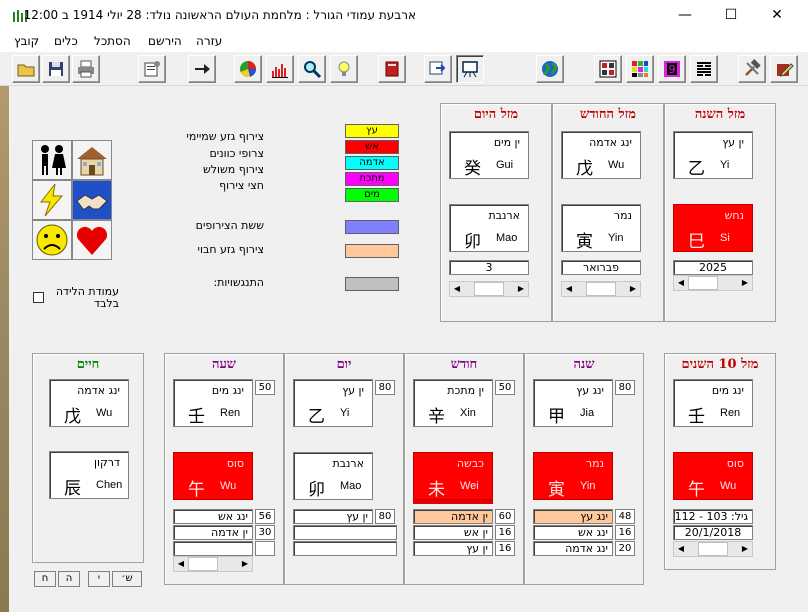 This screenshot has width=808, height=612. I want to click on stem-hebrew: ינג אדמה, so click(610, 142).